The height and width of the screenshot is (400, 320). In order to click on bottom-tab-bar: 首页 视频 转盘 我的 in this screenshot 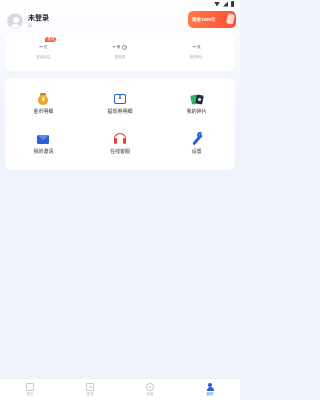, I will do `click(120, 389)`.